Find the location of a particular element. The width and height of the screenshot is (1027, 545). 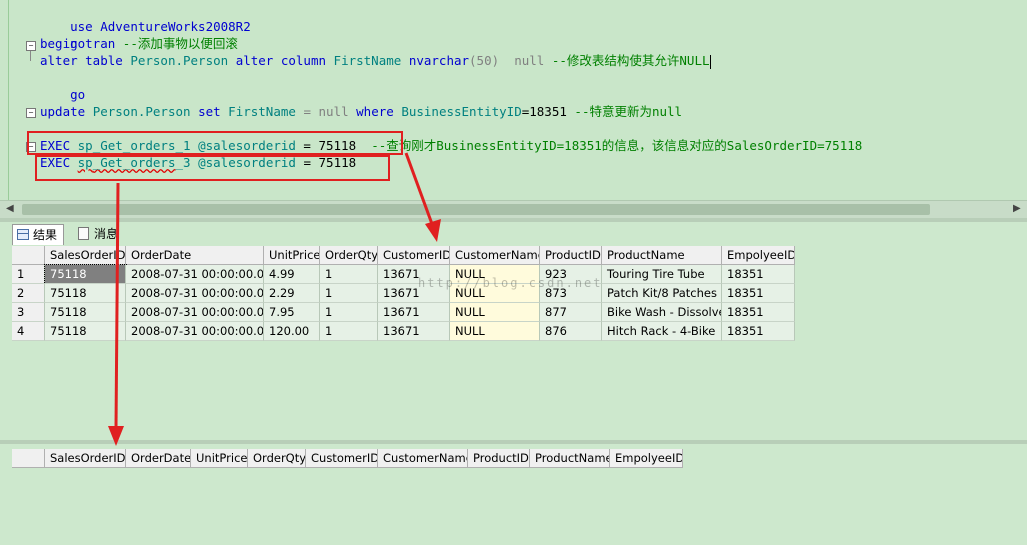

arrowhead-diagonal-icon is located at coordinates (433, 230).